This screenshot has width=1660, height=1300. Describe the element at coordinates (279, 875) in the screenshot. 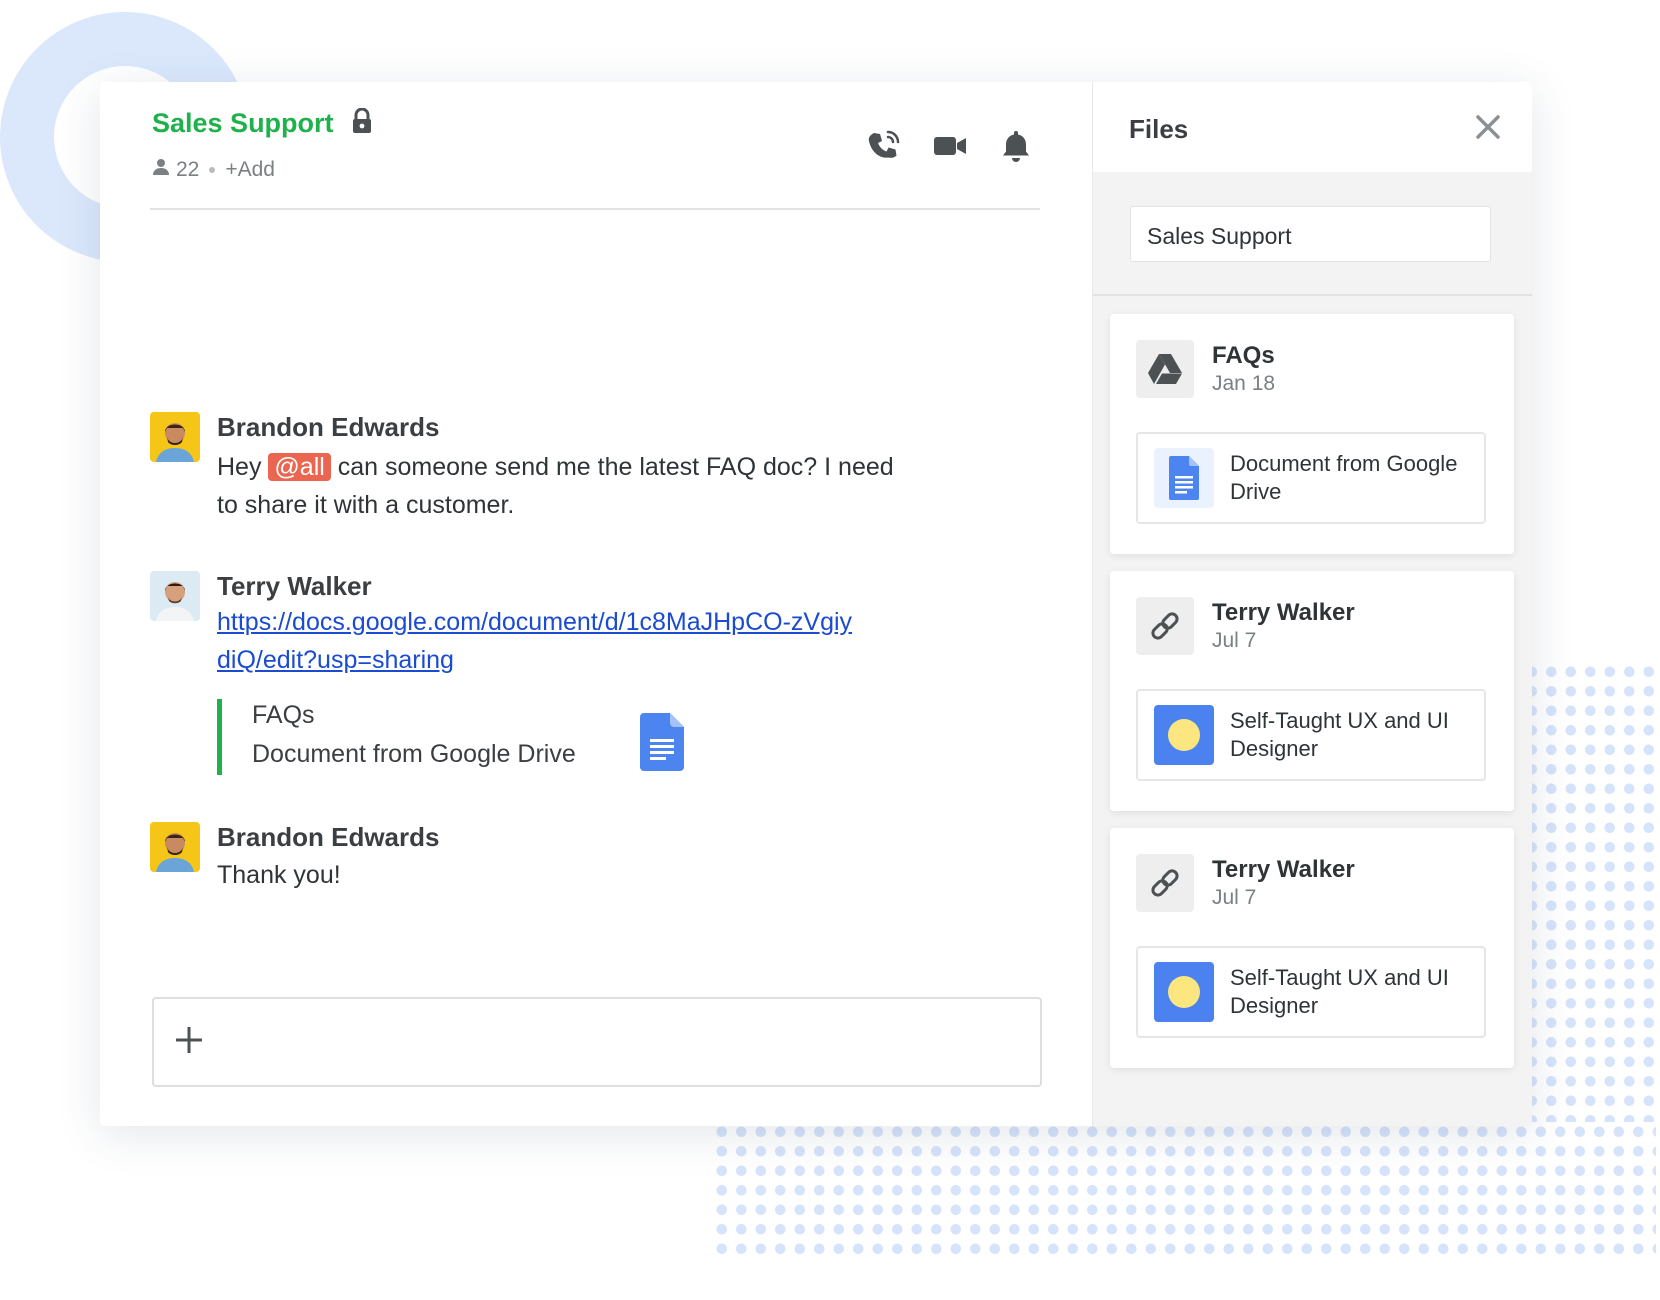

I see `message-text: Thank you!` at that location.